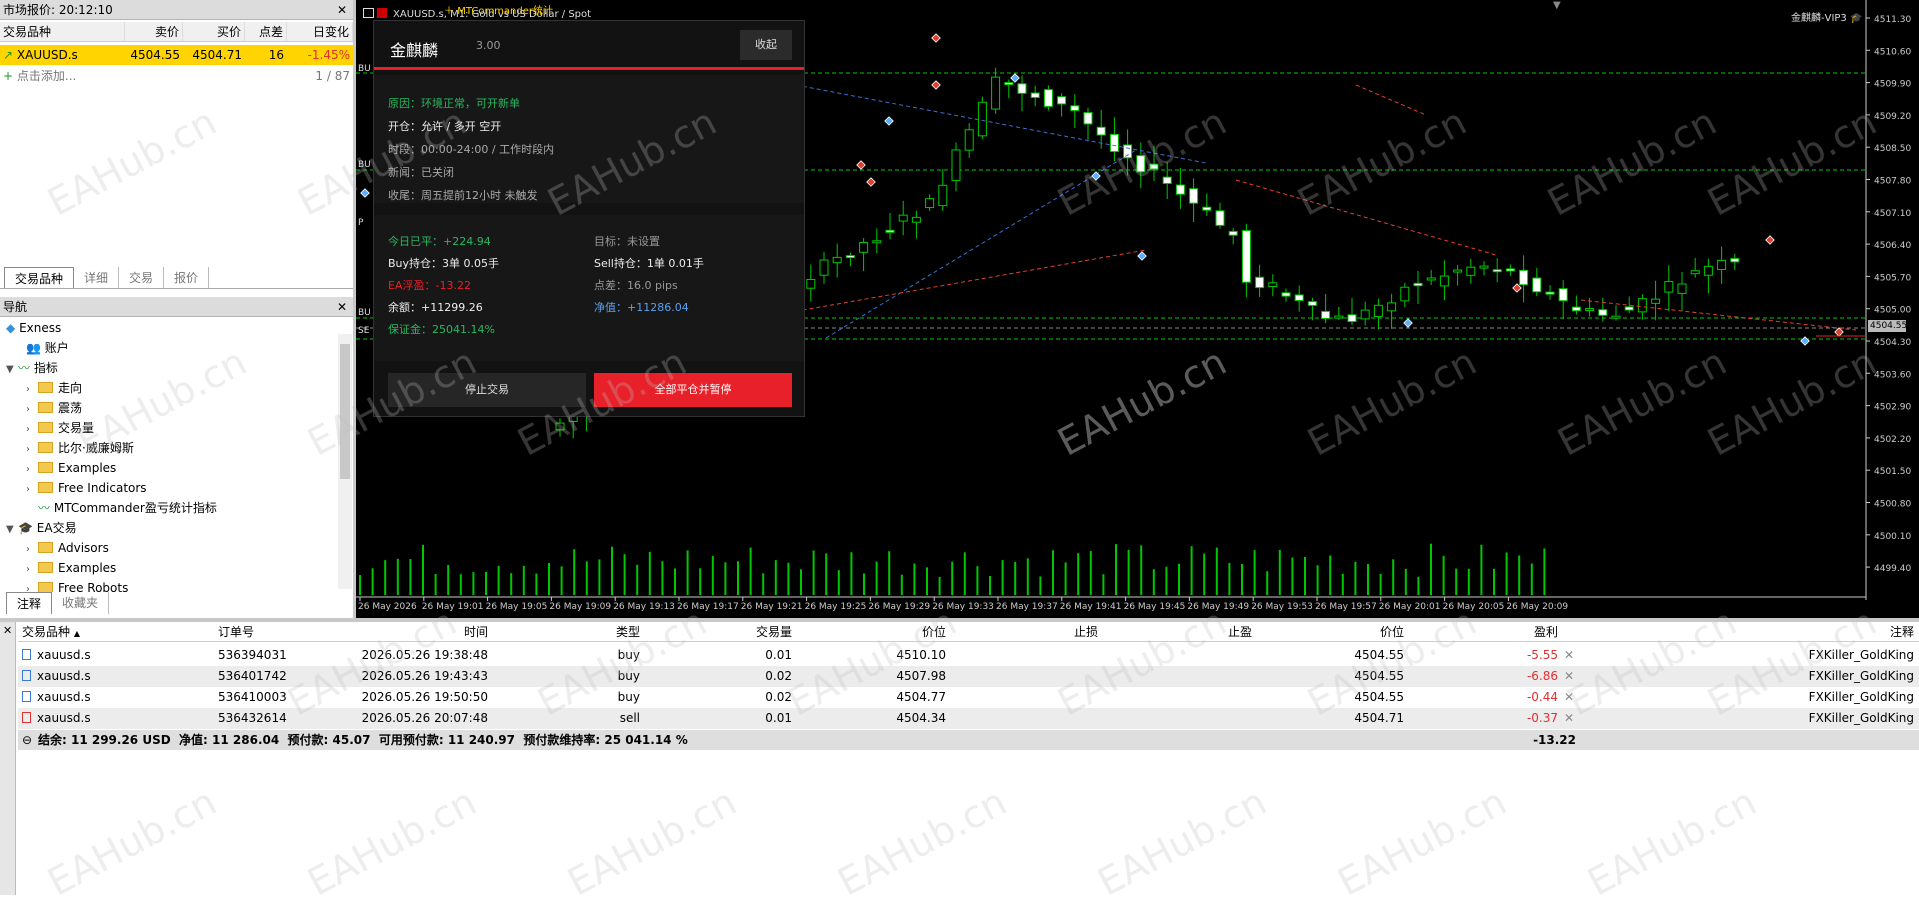 This screenshot has height=905, width=1919. What do you see at coordinates (874, 632) in the screenshot?
I see `col-price: 价位` at bounding box center [874, 632].